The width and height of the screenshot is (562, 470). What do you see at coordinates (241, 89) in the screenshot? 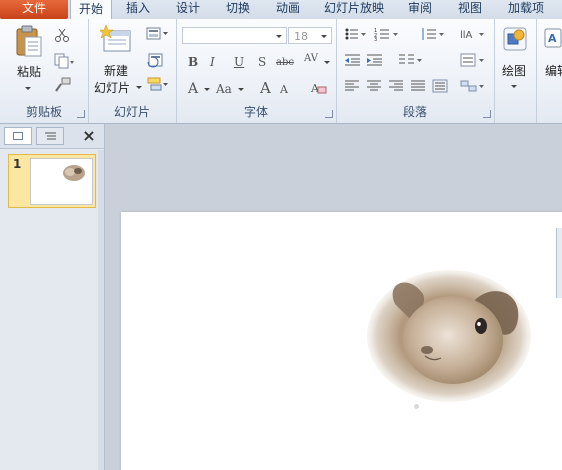
I see `font-aa-dropdown` at bounding box center [241, 89].